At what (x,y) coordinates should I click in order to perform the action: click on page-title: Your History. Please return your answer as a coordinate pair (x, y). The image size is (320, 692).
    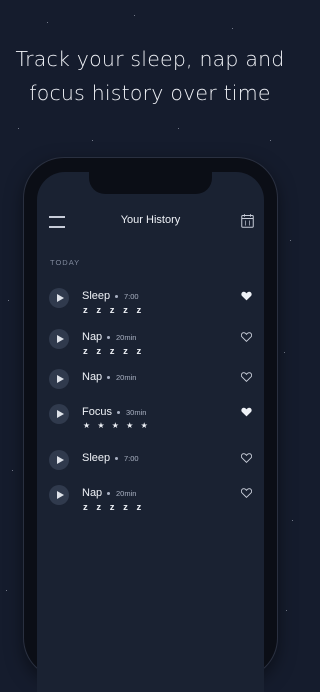
    Looking at the image, I should click on (150, 220).